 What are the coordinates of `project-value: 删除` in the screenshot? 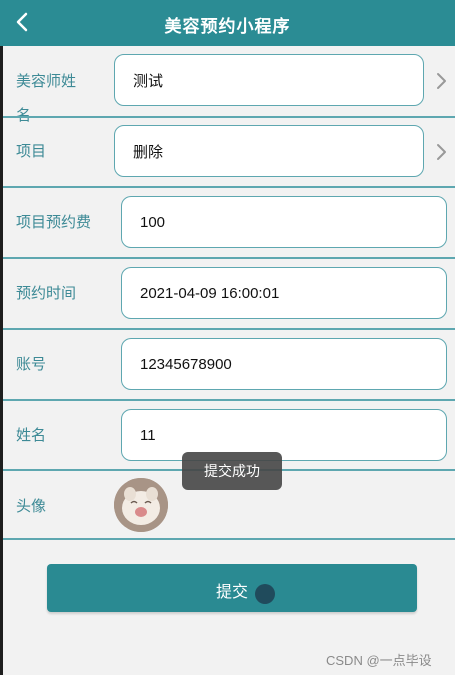 It's located at (148, 152).